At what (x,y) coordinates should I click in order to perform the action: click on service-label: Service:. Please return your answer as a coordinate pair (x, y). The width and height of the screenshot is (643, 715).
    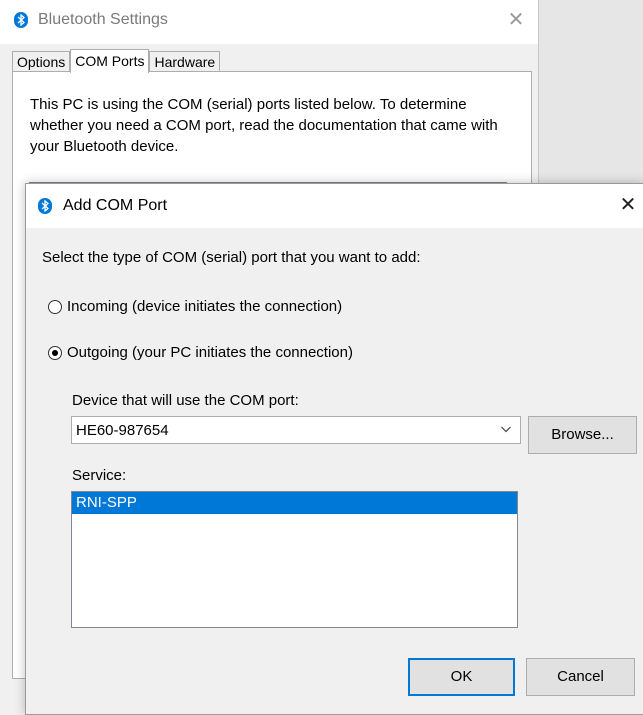
    Looking at the image, I should click on (99, 475).